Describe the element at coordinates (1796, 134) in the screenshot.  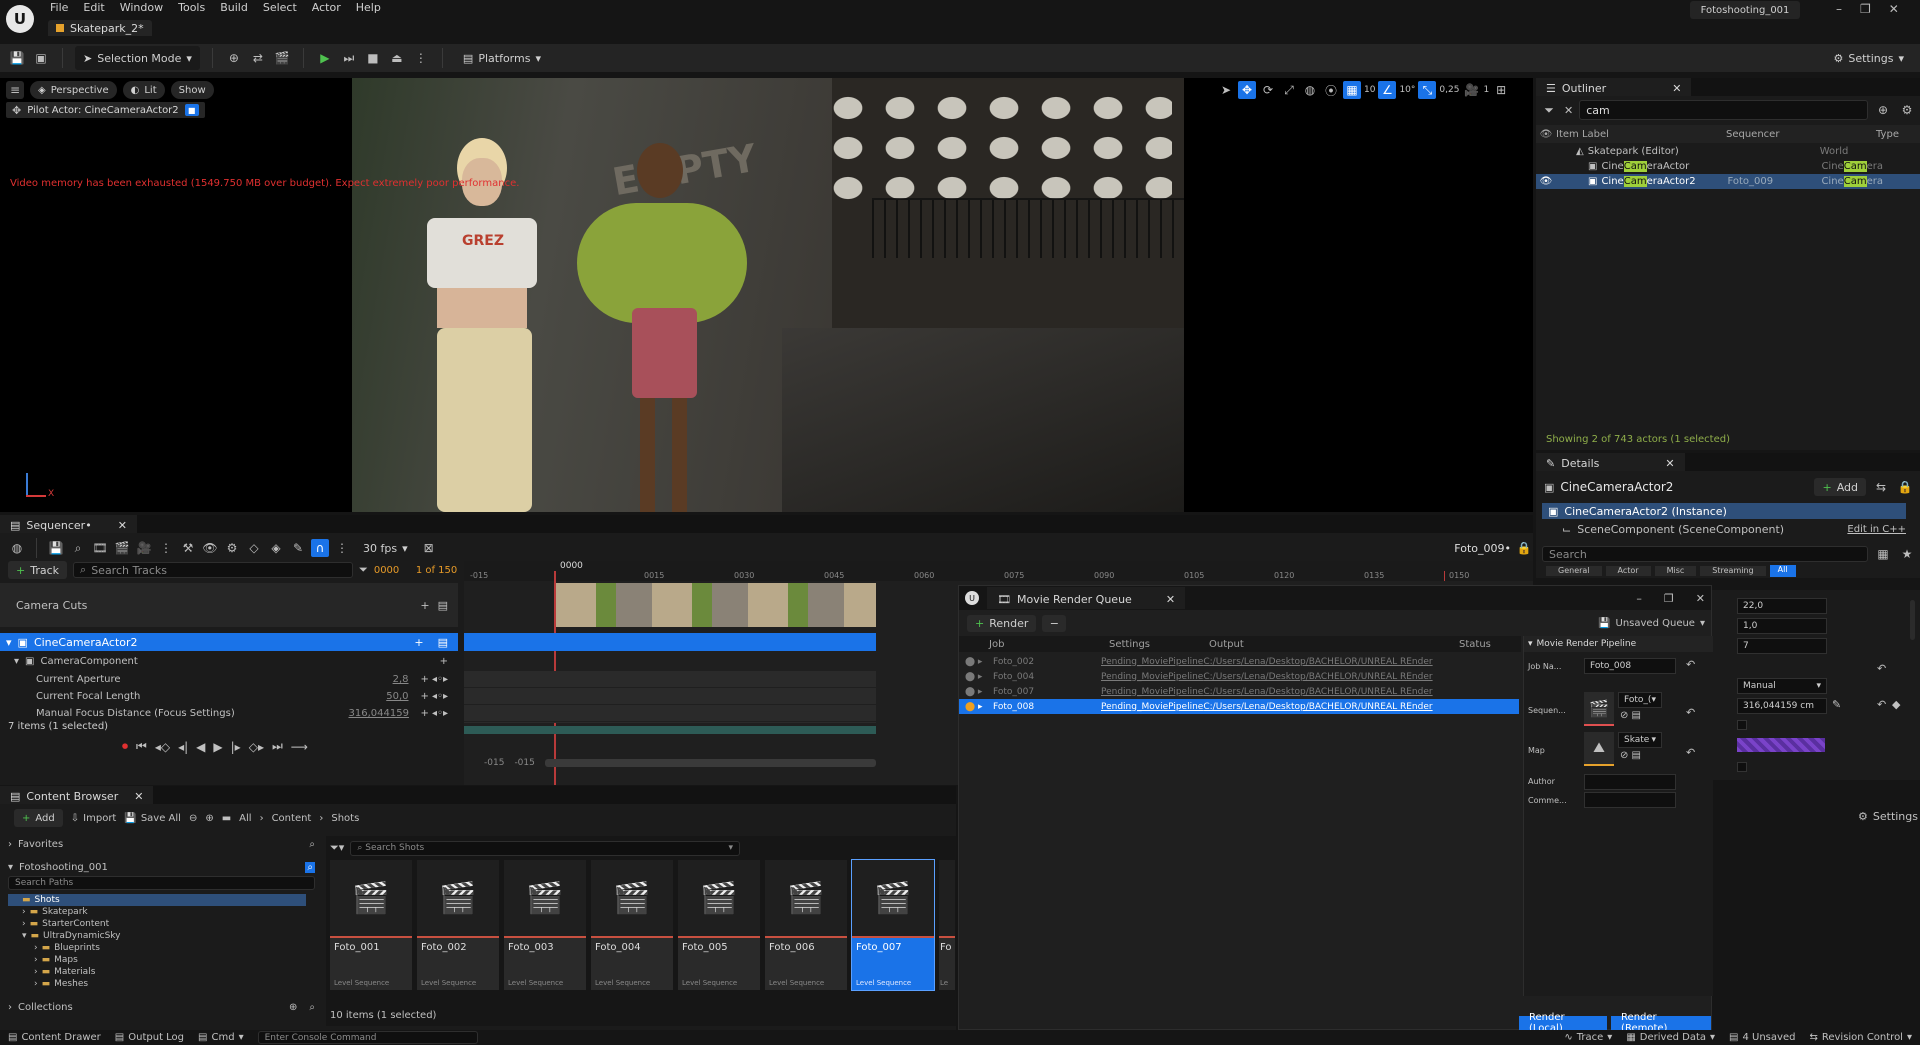
I see `col-sequencer: Sequencer` at that location.